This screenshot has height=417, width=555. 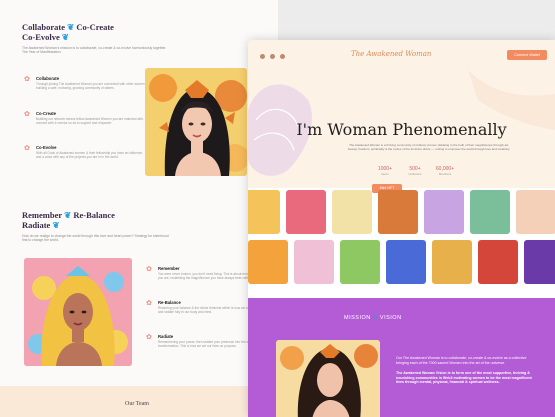 I want to click on mission-portrait, so click(x=328, y=378).